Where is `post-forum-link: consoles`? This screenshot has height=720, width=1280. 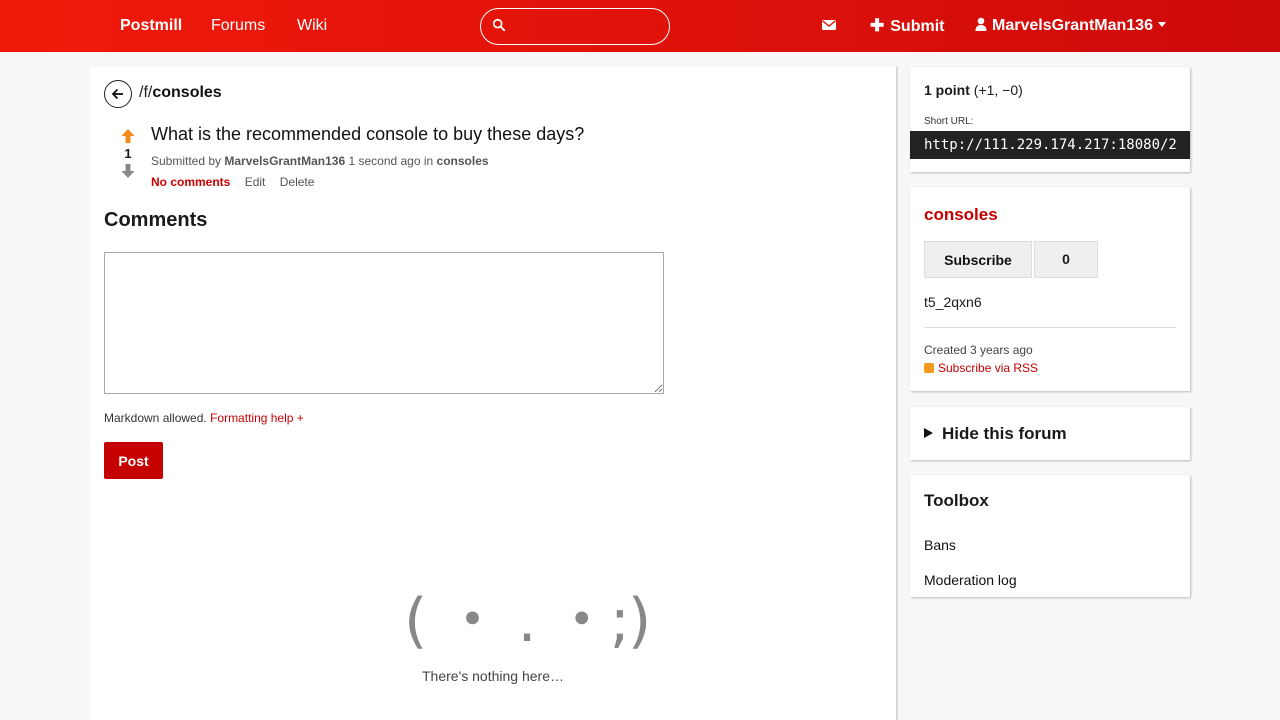
post-forum-link: consoles is located at coordinates (463, 161).